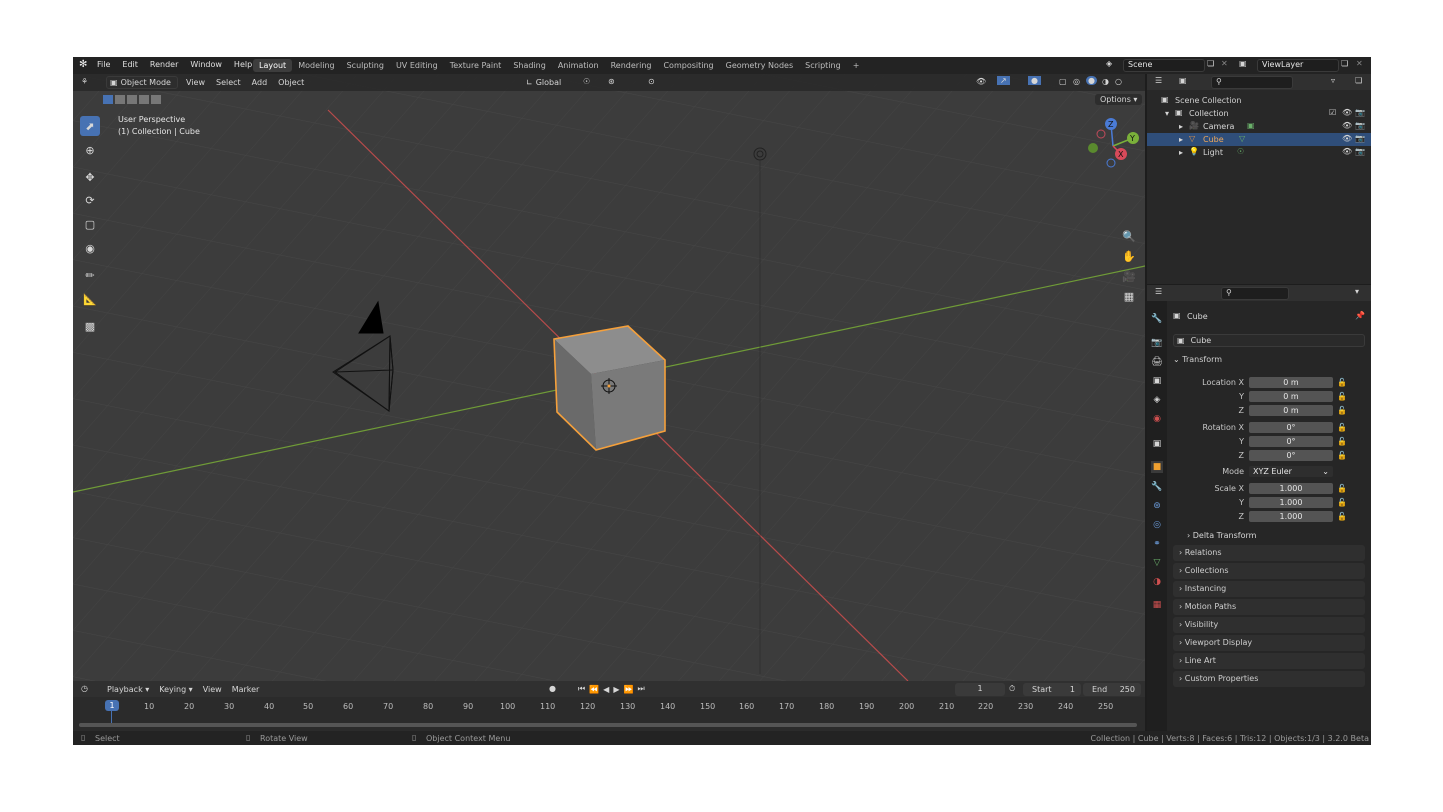 Image resolution: width=1443 pixels, height=812 pixels. I want to click on snap-icon: ⊛, so click(611, 81).